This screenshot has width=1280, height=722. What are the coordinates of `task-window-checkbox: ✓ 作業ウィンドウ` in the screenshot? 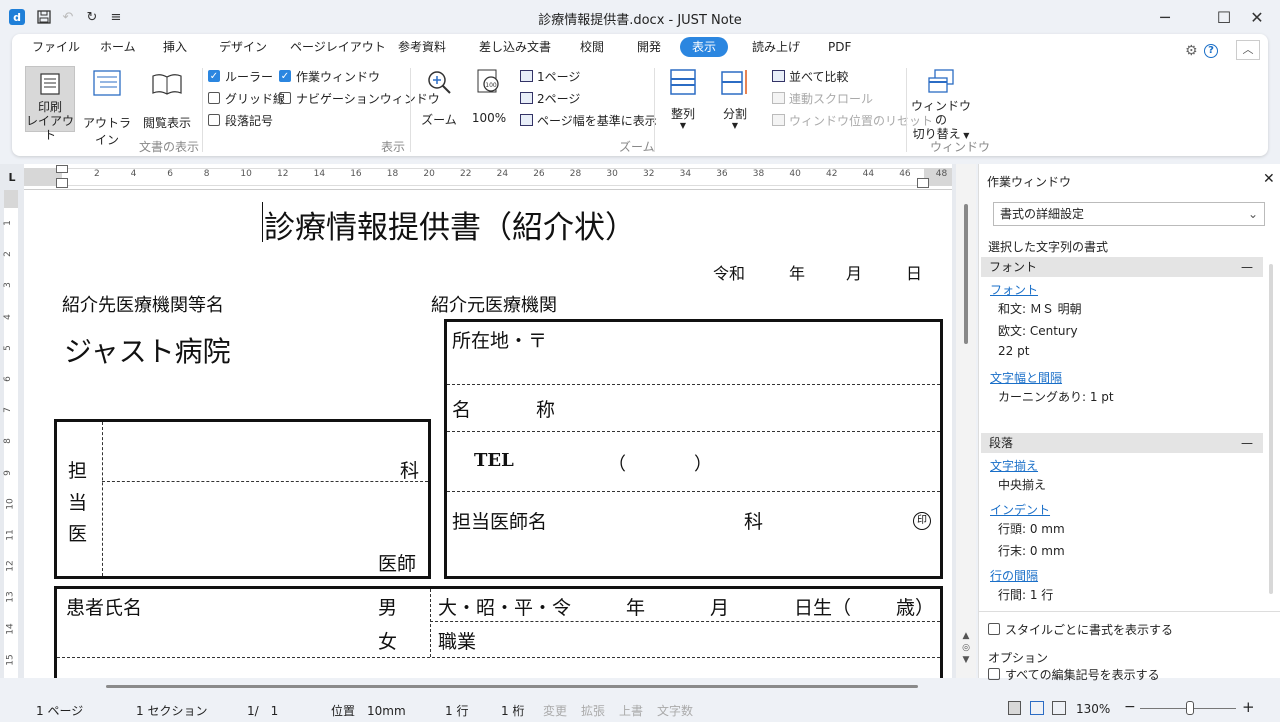 It's located at (329, 76).